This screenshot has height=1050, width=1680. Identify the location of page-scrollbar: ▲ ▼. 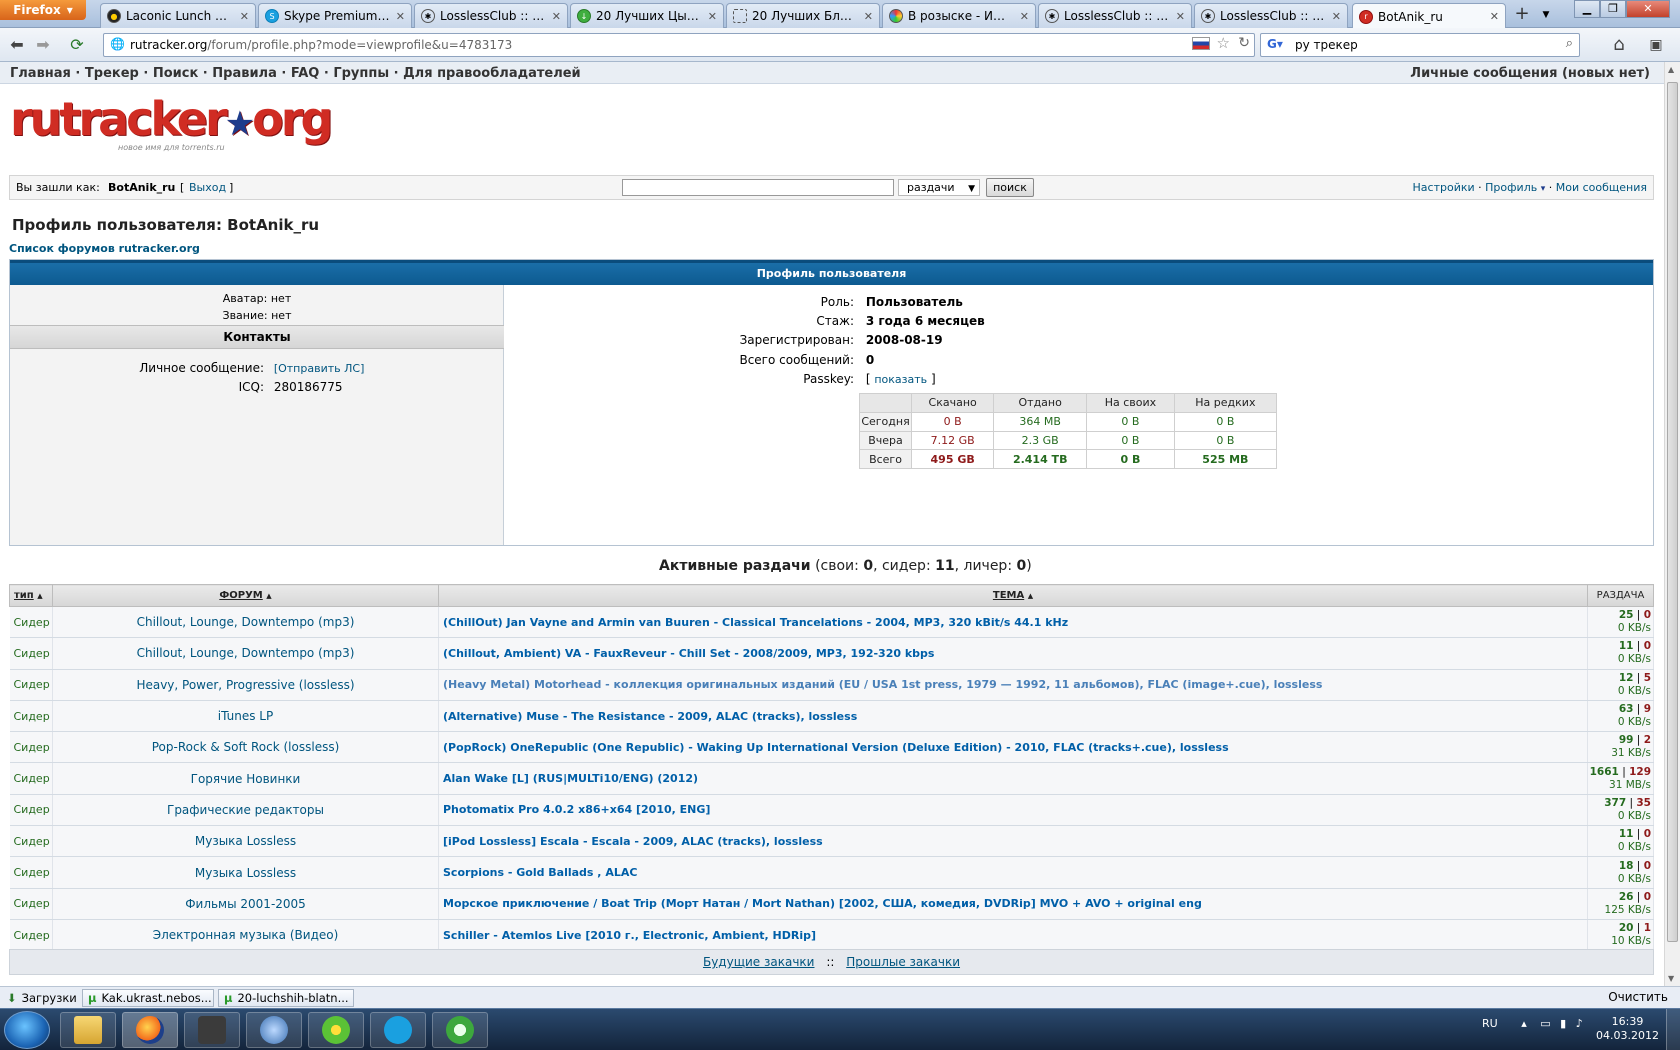
(1672, 524).